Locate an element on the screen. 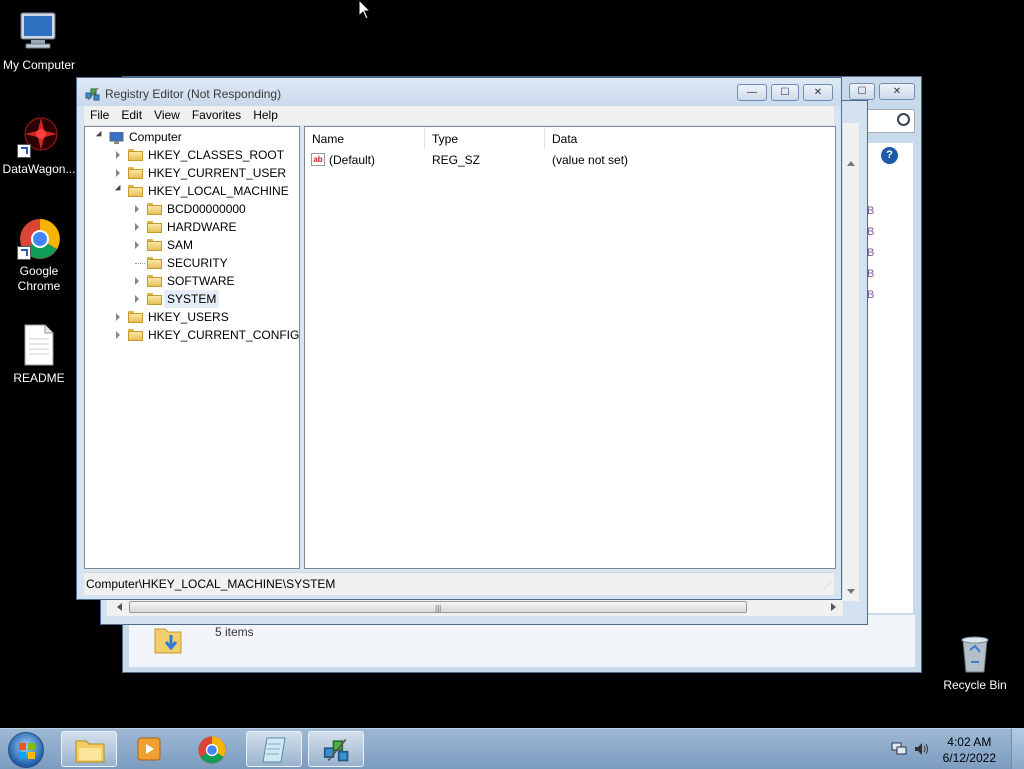 The image size is (1024, 769). resize-grip-icon: ⋰ is located at coordinates (828, 585).